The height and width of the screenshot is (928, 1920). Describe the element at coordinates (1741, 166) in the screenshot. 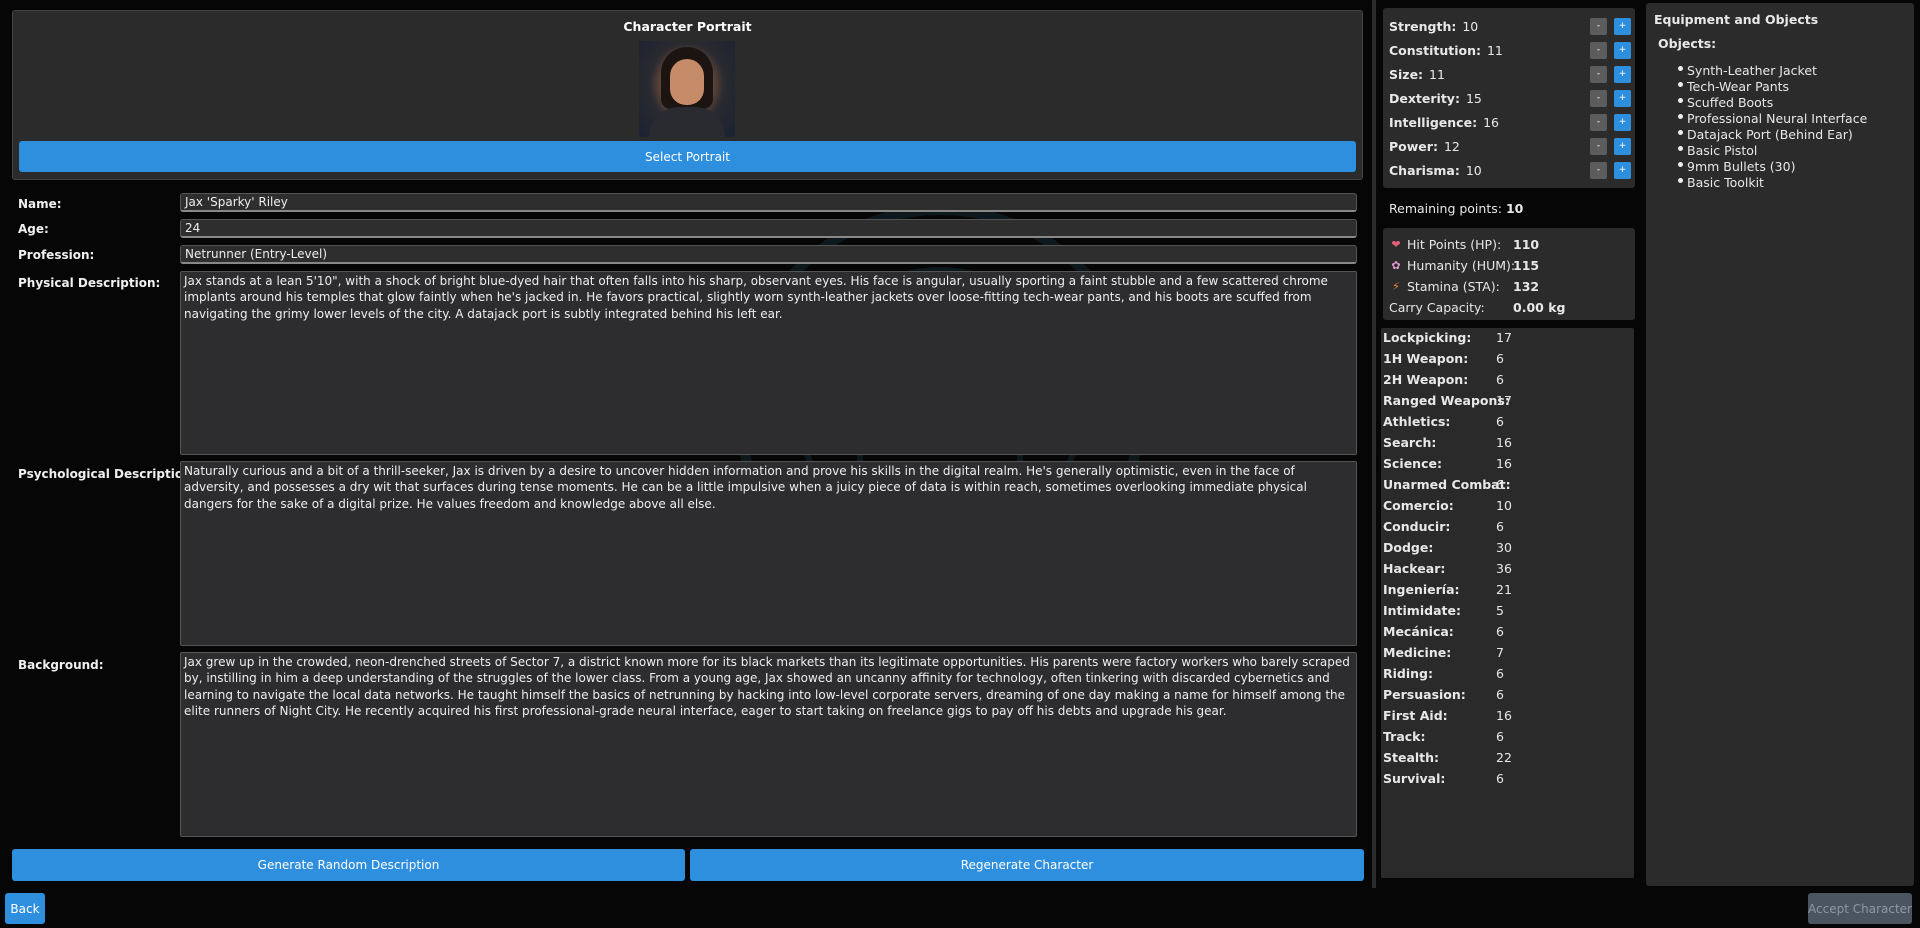

I see `equipment-item-label: 9mm Bullets (30)` at that location.